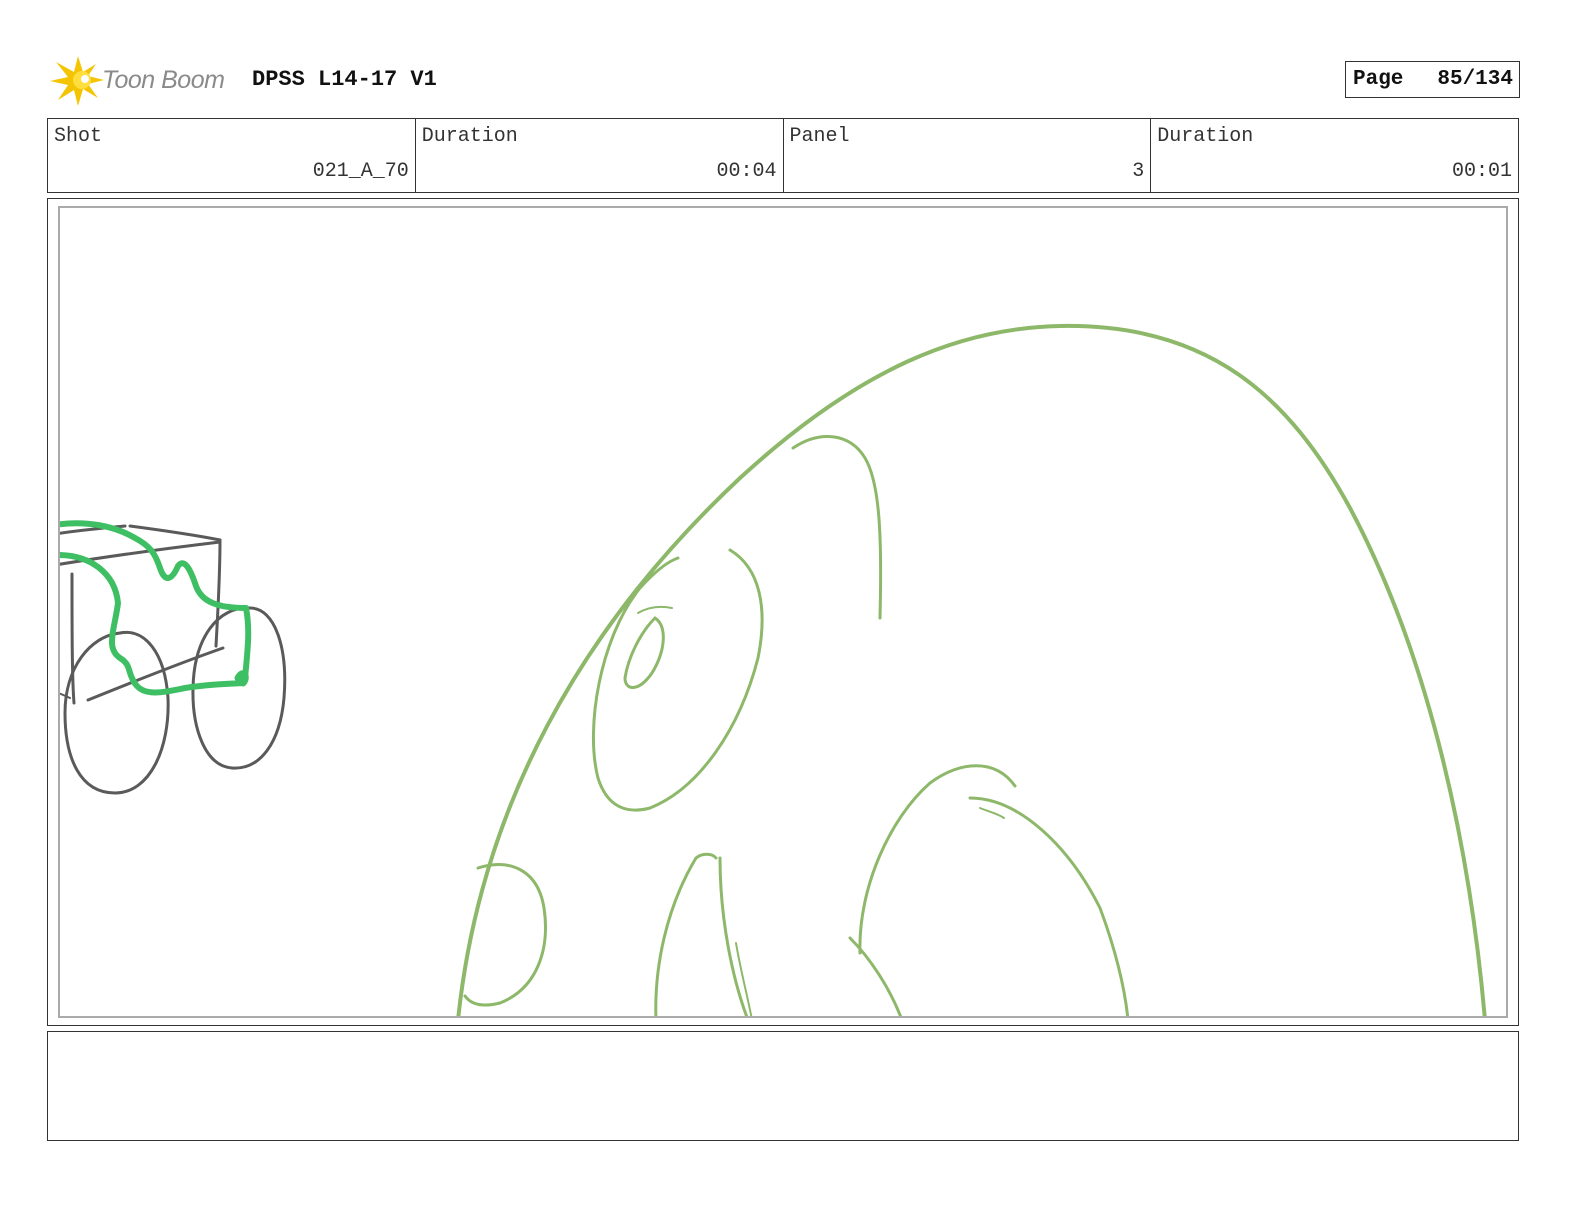 This screenshot has height=1224, width=1584. I want to click on page-indicator: Page 85/134, so click(1432, 79).